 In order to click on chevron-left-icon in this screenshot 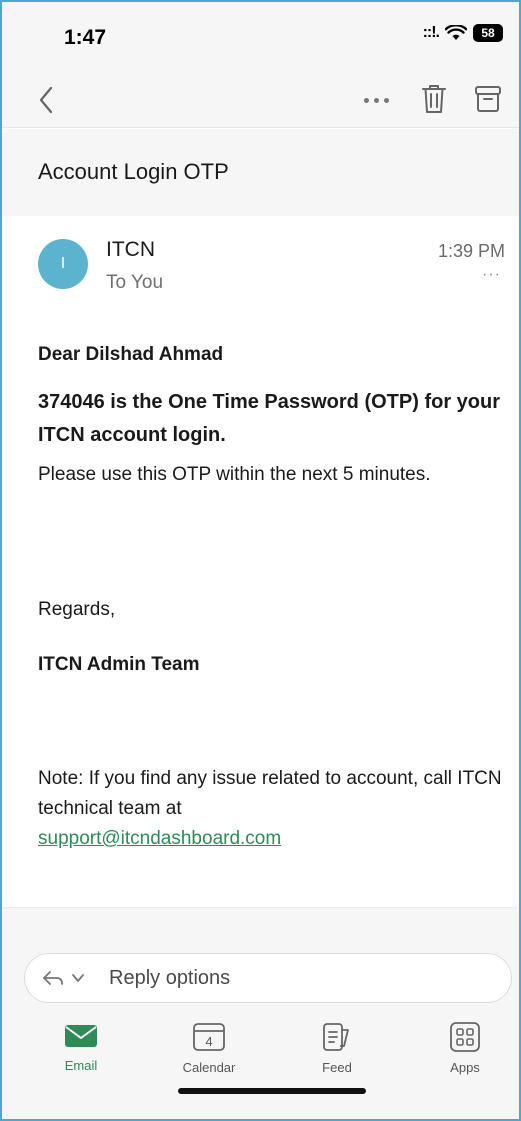, I will do `click(46, 100)`.